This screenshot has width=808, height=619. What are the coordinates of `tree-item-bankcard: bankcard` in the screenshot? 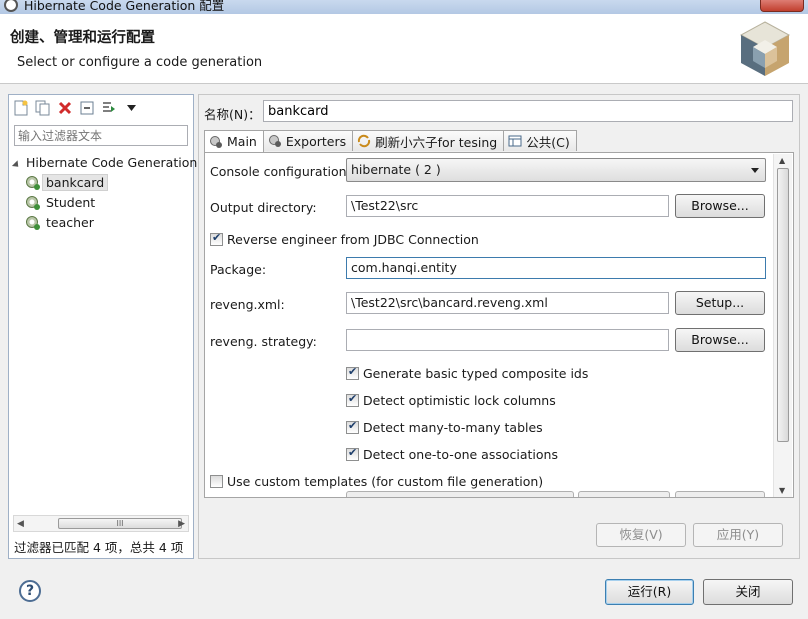 It's located at (102, 183).